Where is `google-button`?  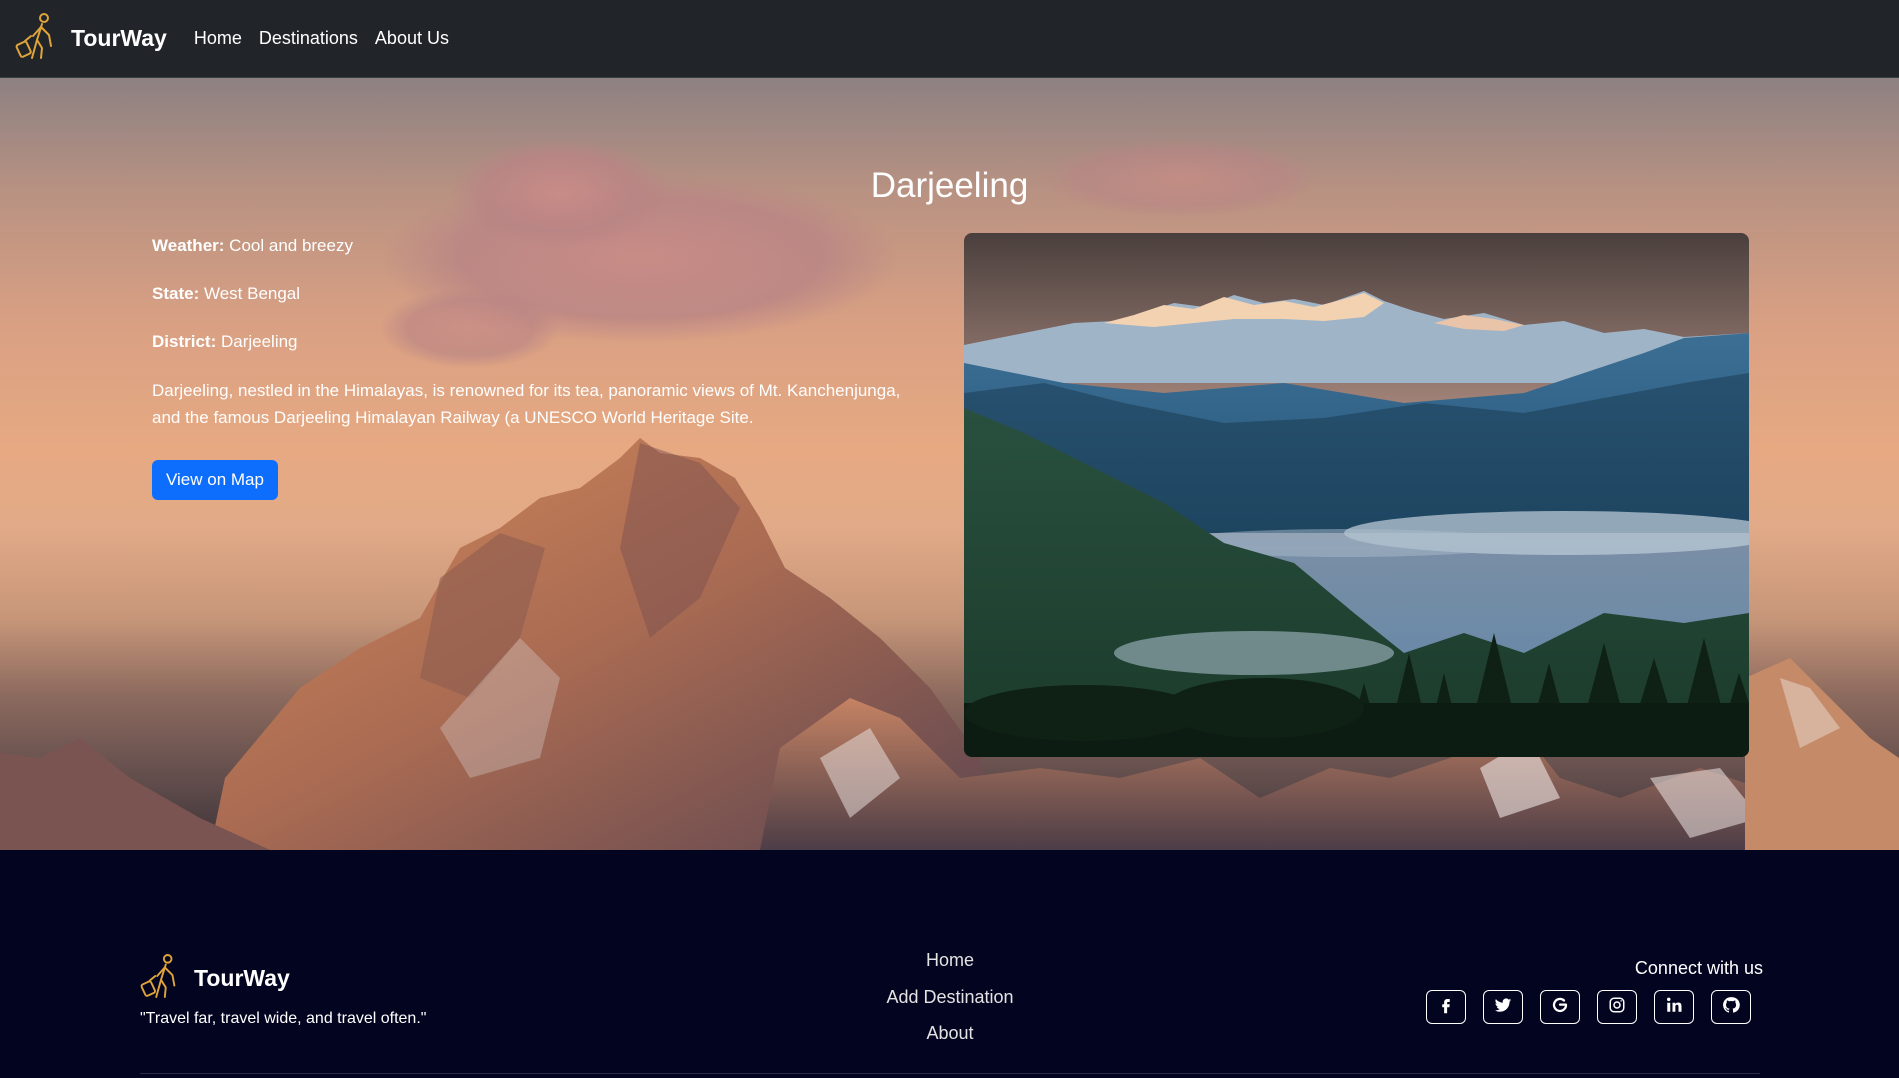 google-button is located at coordinates (1560, 1007).